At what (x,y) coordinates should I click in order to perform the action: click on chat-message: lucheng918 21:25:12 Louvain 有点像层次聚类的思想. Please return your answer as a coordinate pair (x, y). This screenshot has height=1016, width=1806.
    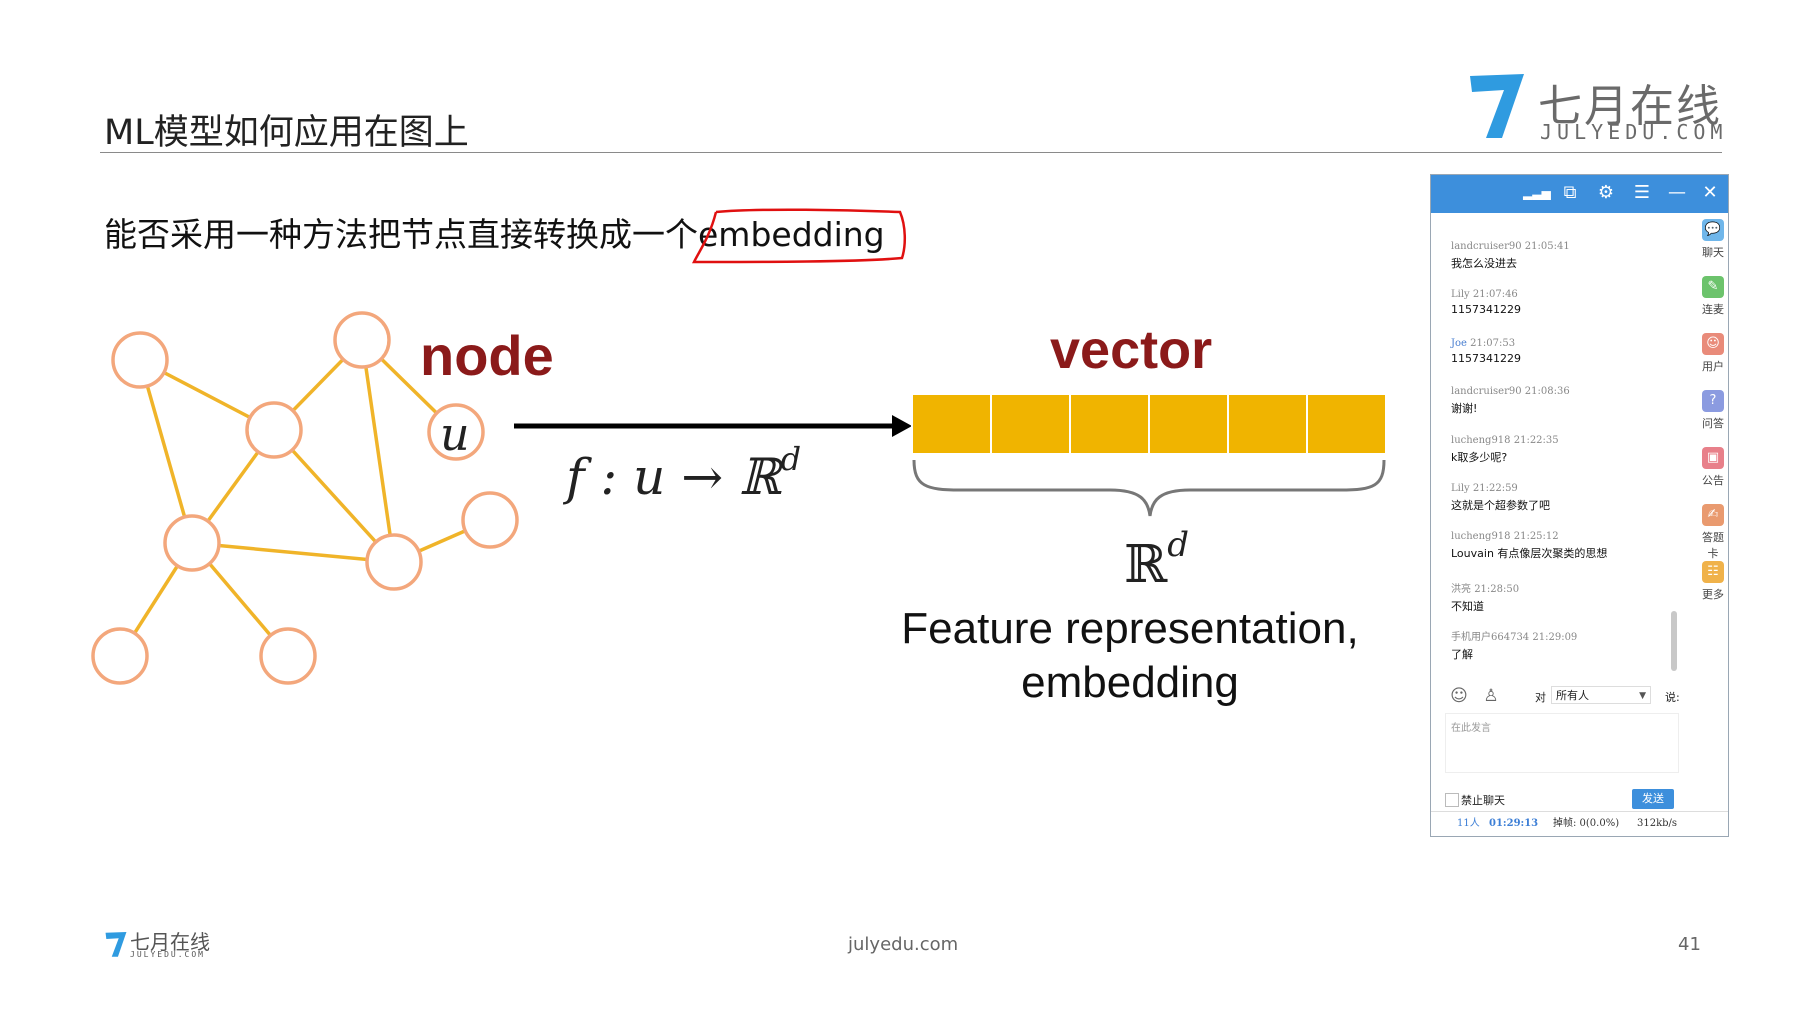
    Looking at the image, I should click on (1561, 555).